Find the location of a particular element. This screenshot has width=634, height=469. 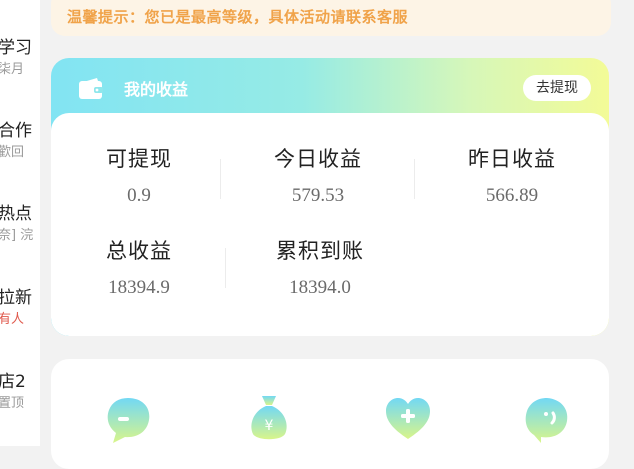

wallet-icon is located at coordinates (91, 88).